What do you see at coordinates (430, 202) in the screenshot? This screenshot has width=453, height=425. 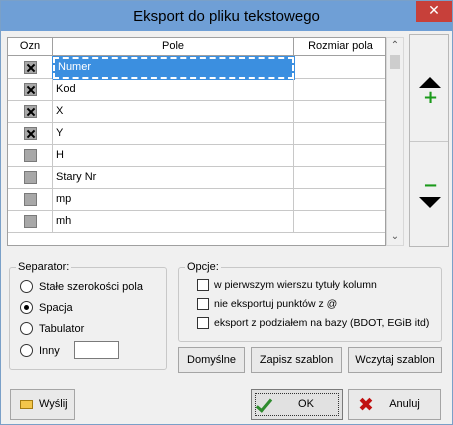 I see `arrow-down-icon` at bounding box center [430, 202].